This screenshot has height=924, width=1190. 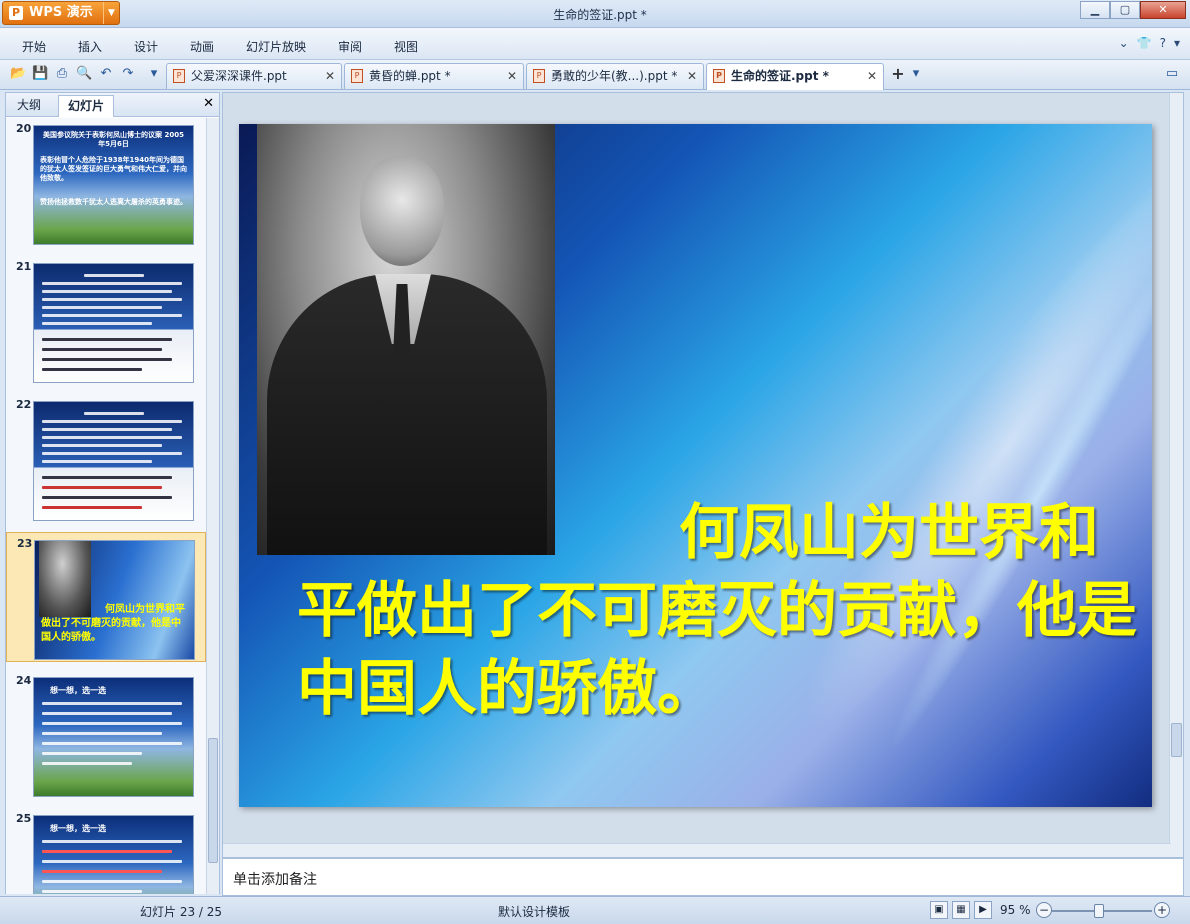 I want to click on save-icon: 💾, so click(x=40, y=74).